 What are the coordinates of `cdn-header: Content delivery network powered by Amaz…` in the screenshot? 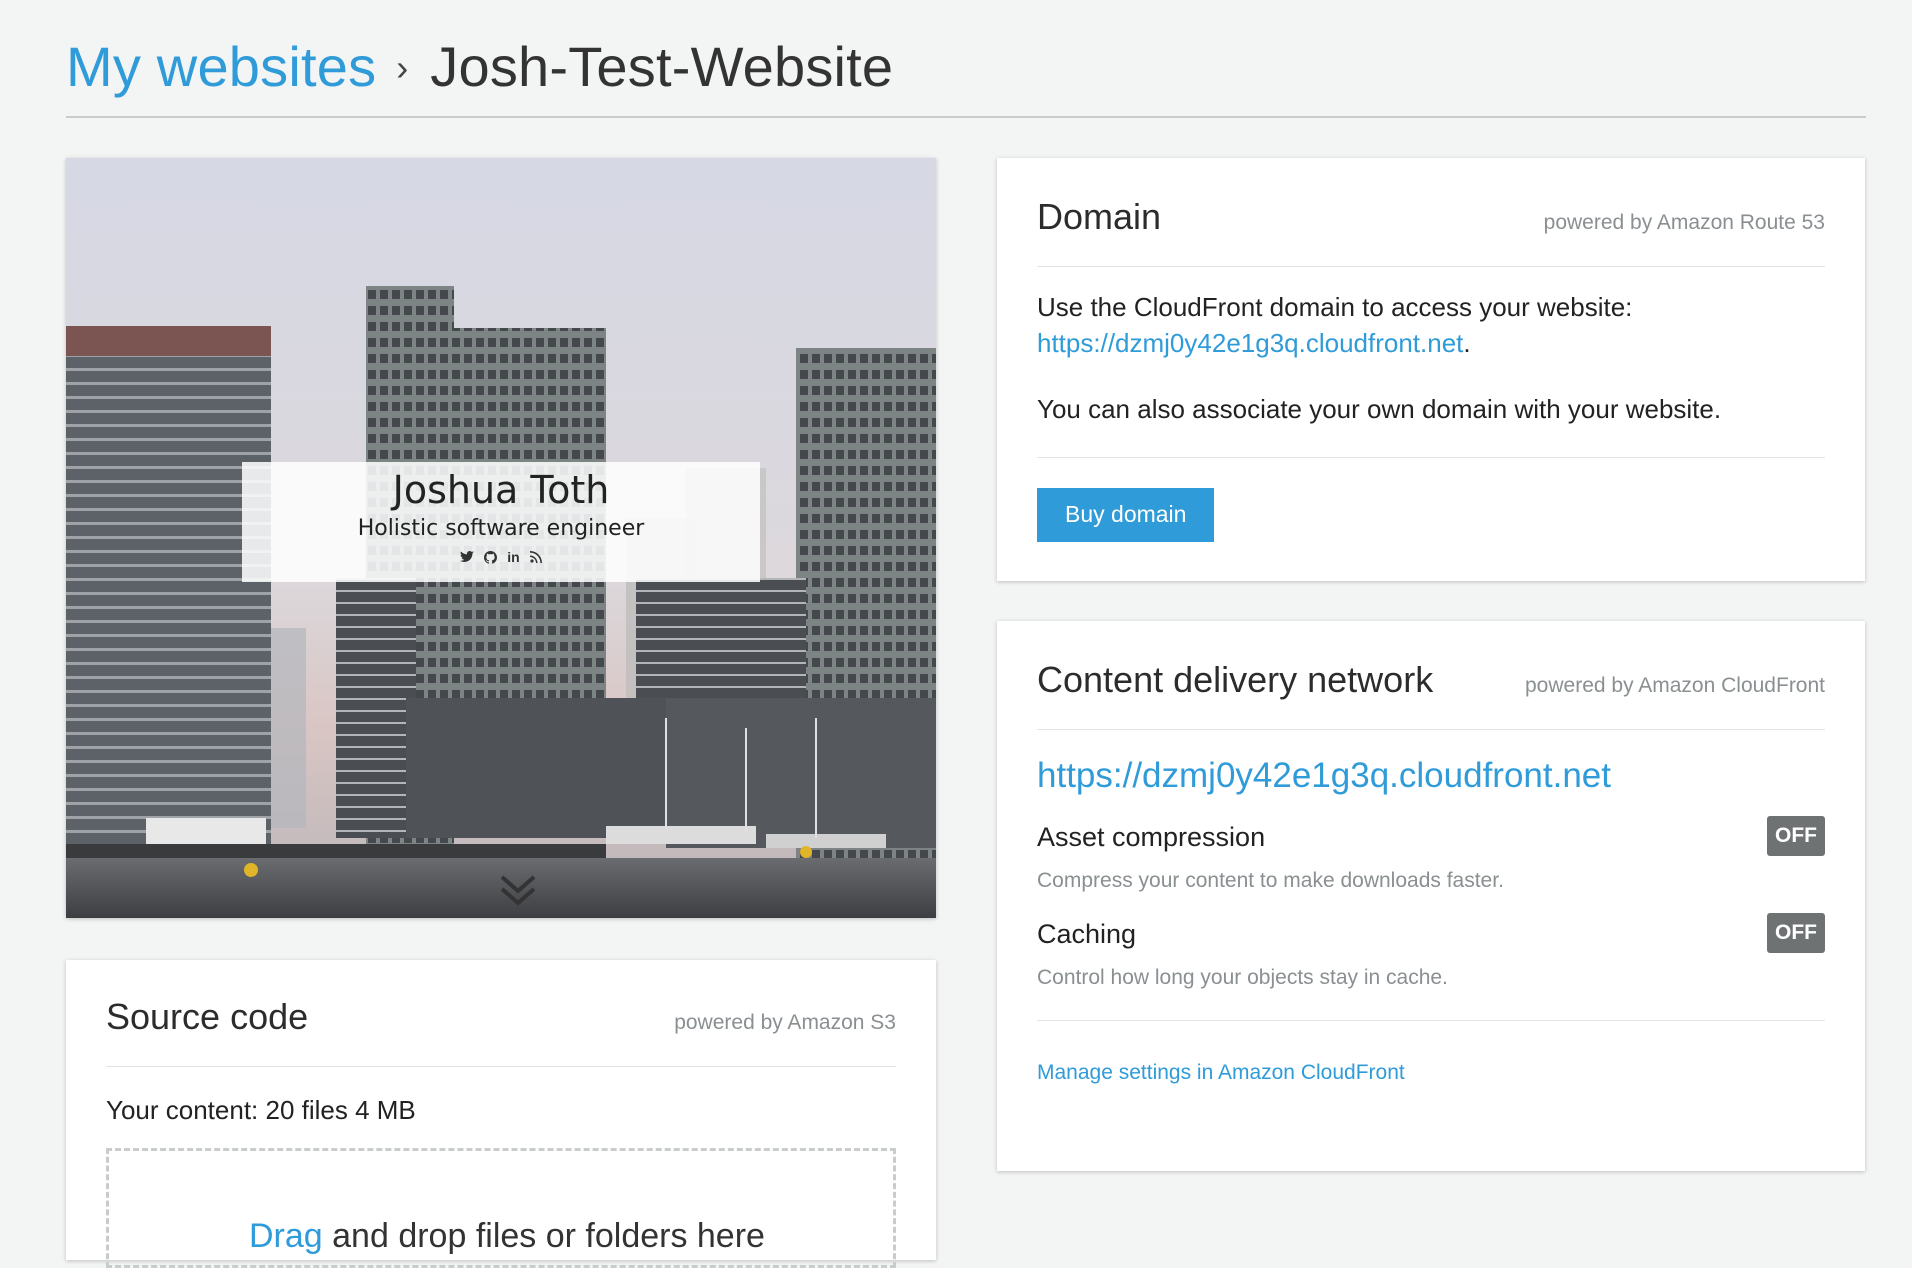 It's located at (1431, 694).